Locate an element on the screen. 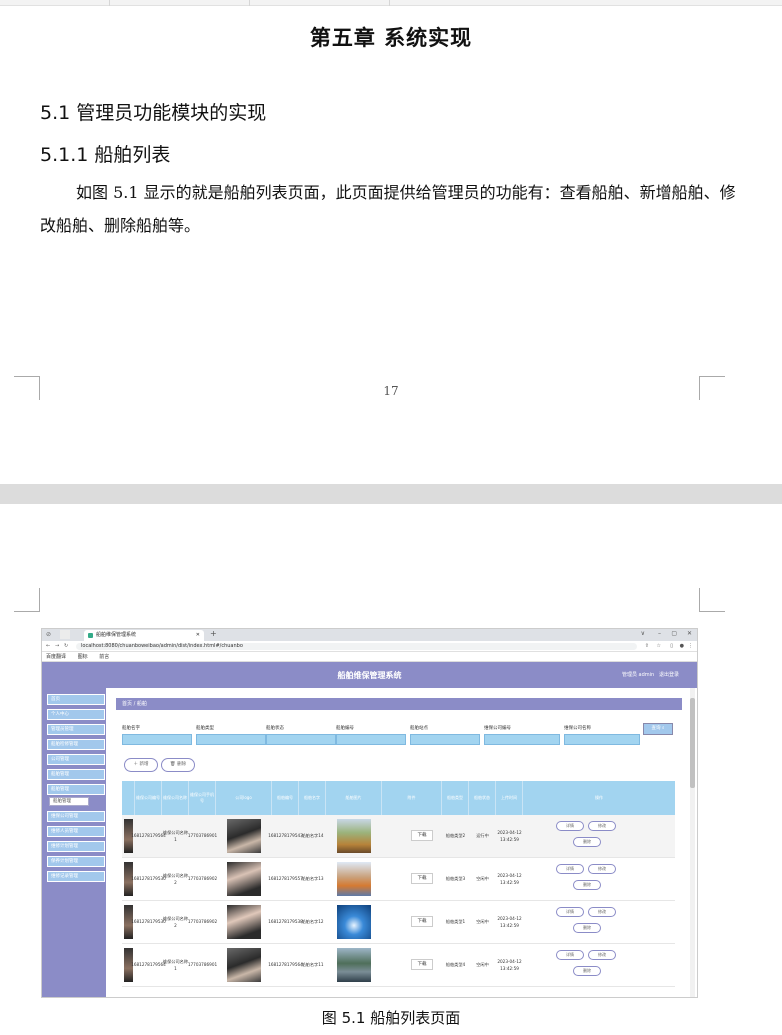  sidebar-item-ship-repair: 船舶检修管理 is located at coordinates (76, 744).